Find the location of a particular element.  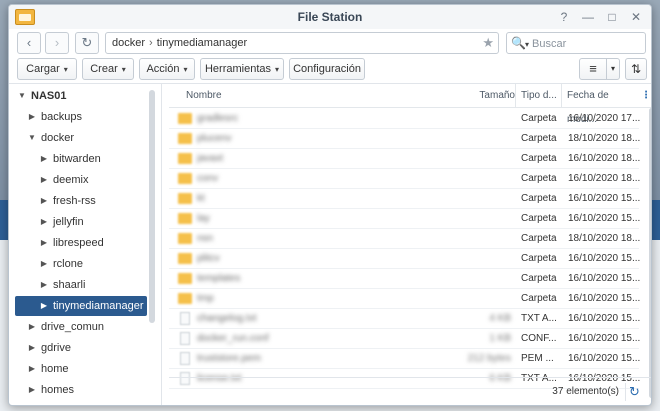

title-bar: File Station ? — □ ✕ is located at coordinates (330, 17).